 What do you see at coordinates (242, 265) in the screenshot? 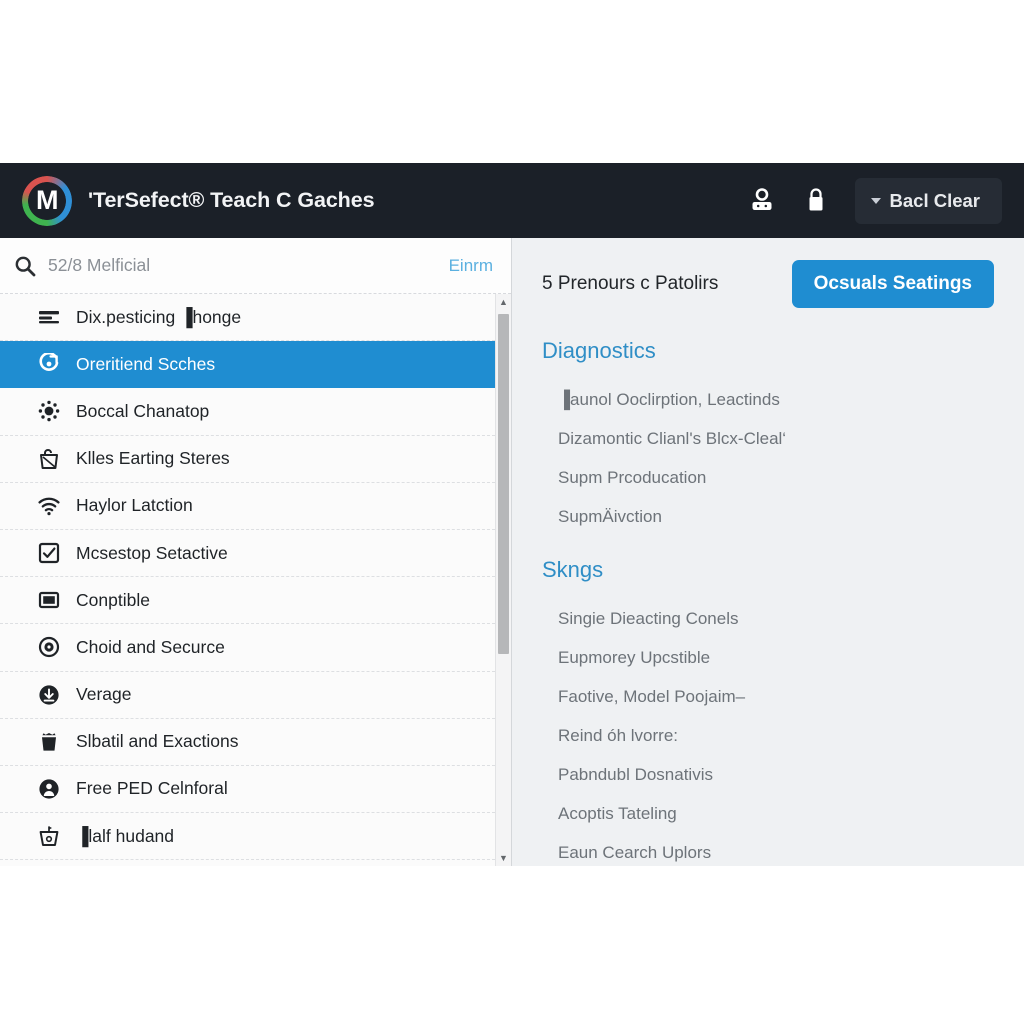
I see `search-input` at bounding box center [242, 265].